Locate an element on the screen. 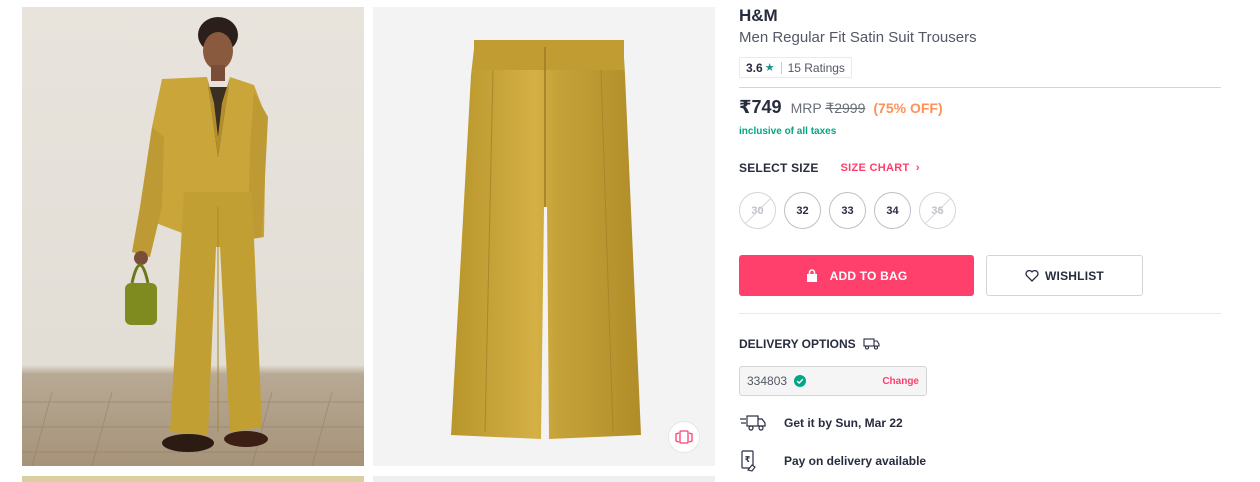  price-row: ₹749 MRP ₹2999 (75% OFF) is located at coordinates (841, 107).